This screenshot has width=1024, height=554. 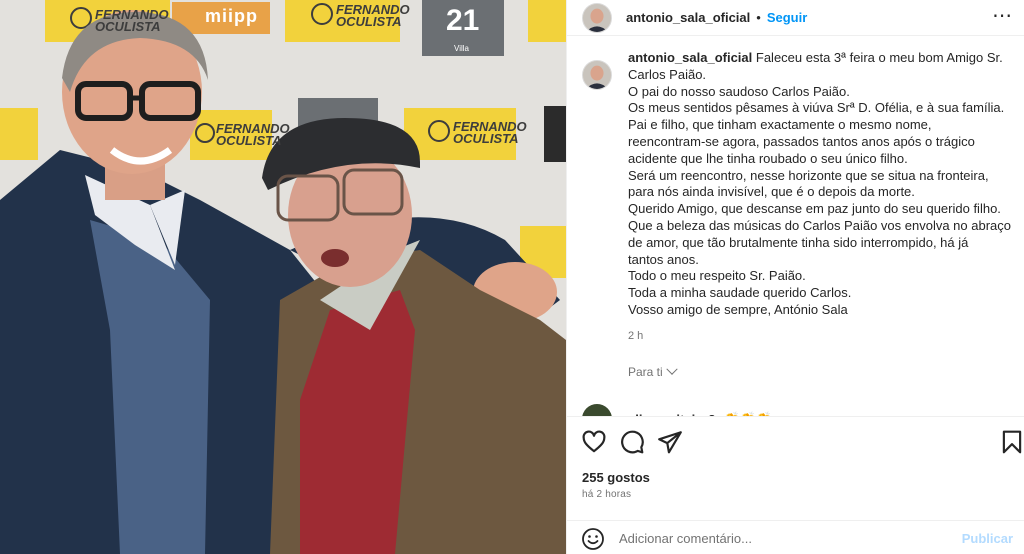 I want to click on caption-line: O pai do nosso saudoso Carlos Paião., so click(x=739, y=91).